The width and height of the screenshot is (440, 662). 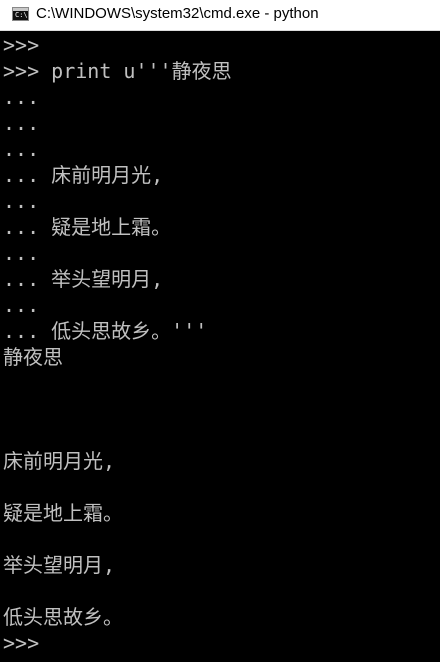 What do you see at coordinates (63, 617) in the screenshot?
I see `console-line: 低头思故乡。` at bounding box center [63, 617].